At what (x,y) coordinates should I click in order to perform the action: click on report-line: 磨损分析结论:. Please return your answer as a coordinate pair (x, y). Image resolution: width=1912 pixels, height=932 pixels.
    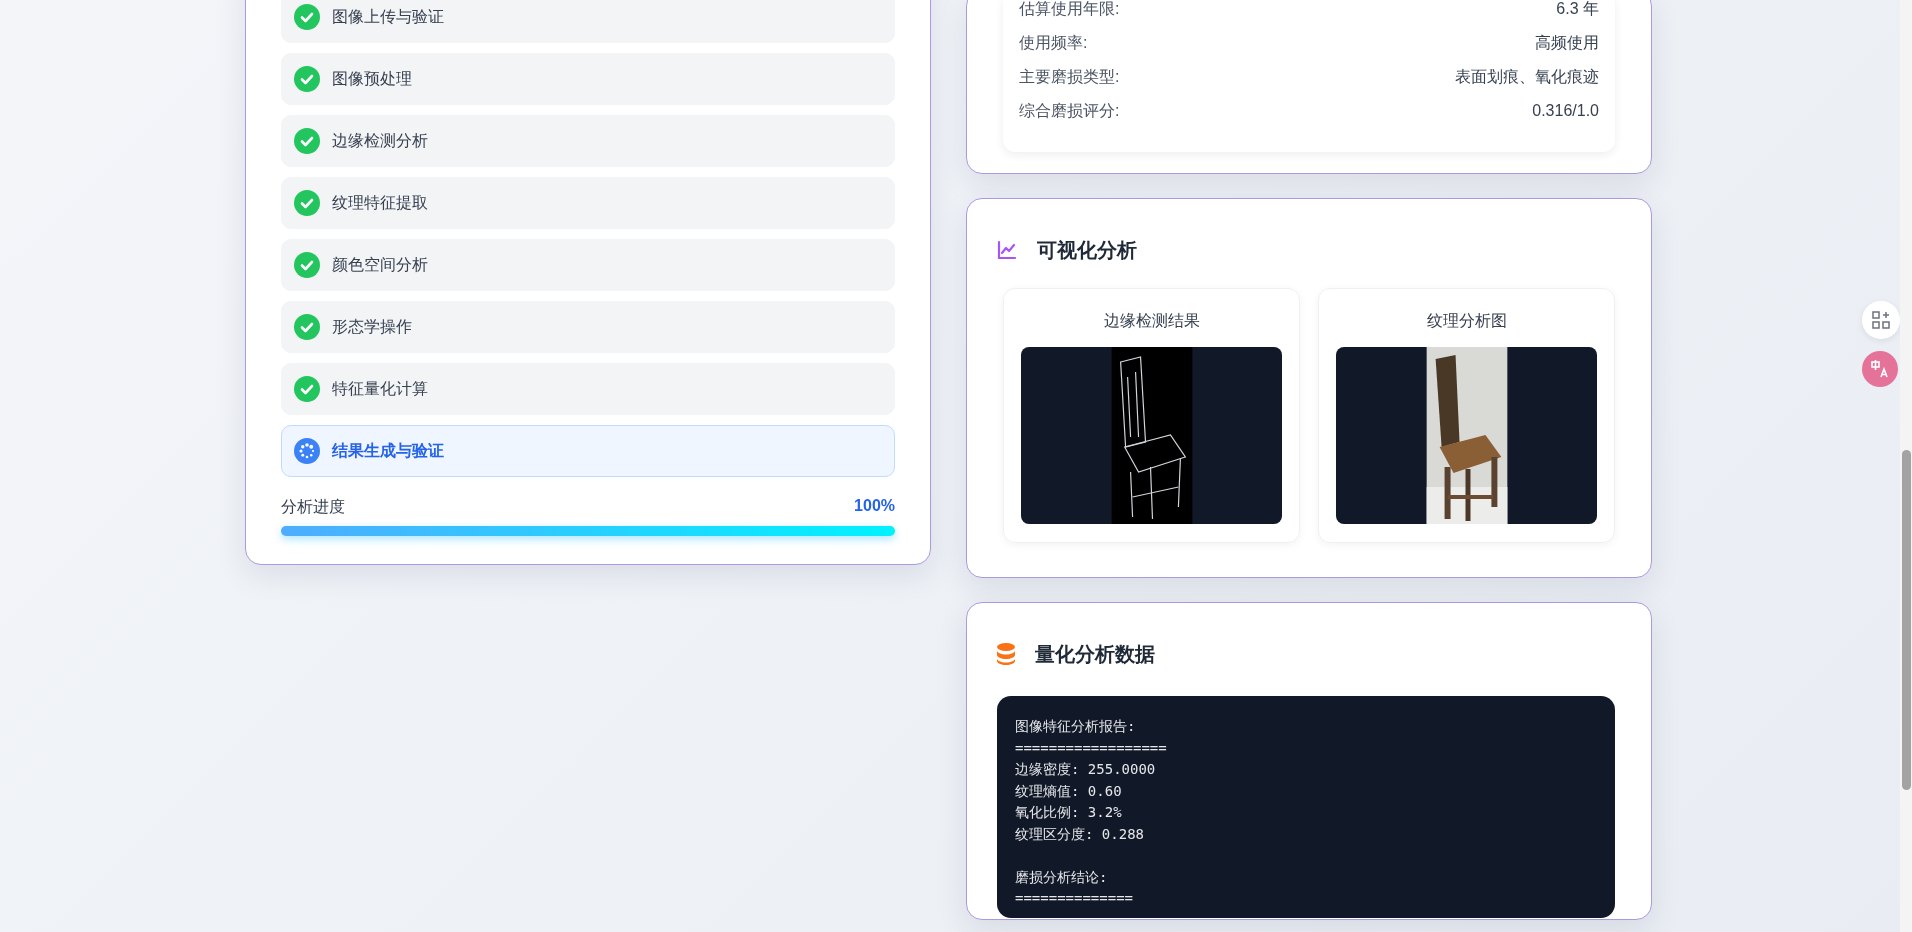
    Looking at the image, I should click on (1062, 877).